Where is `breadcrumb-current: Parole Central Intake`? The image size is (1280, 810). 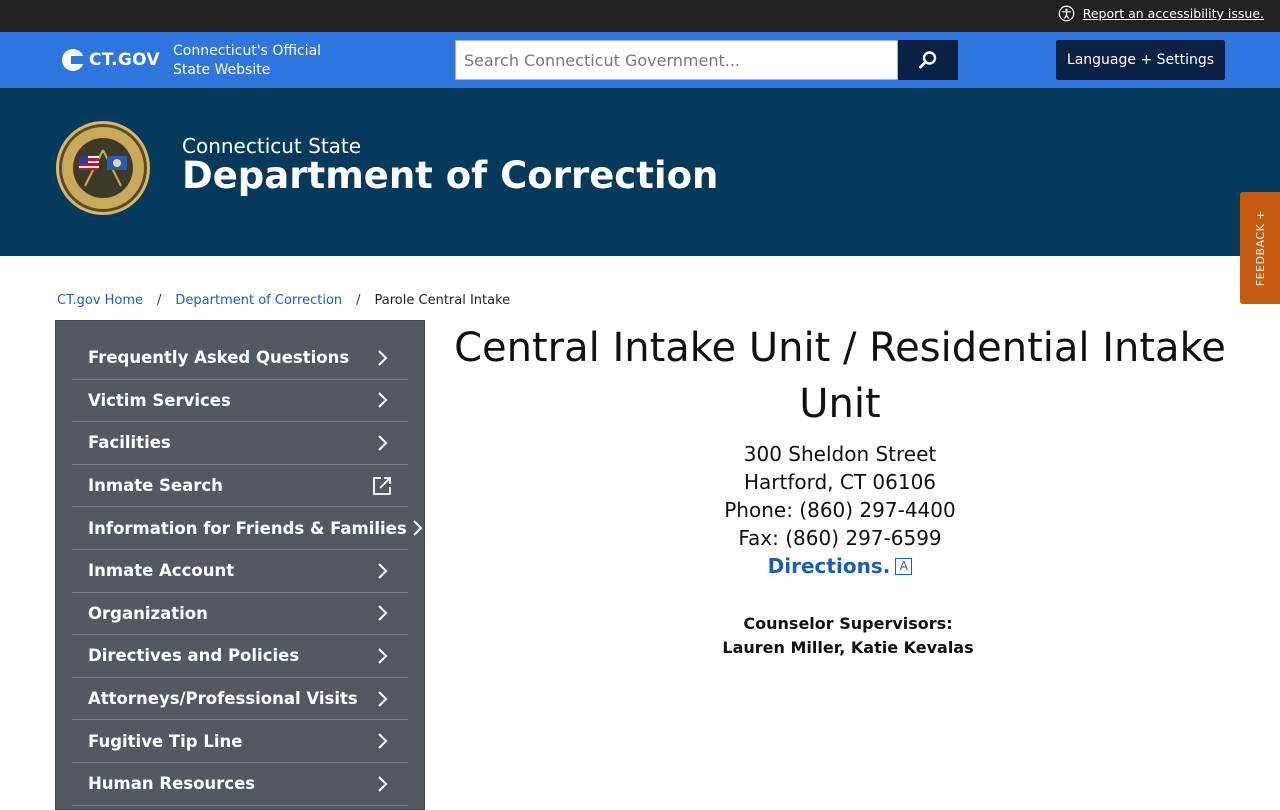 breadcrumb-current: Parole Central Intake is located at coordinates (442, 300).